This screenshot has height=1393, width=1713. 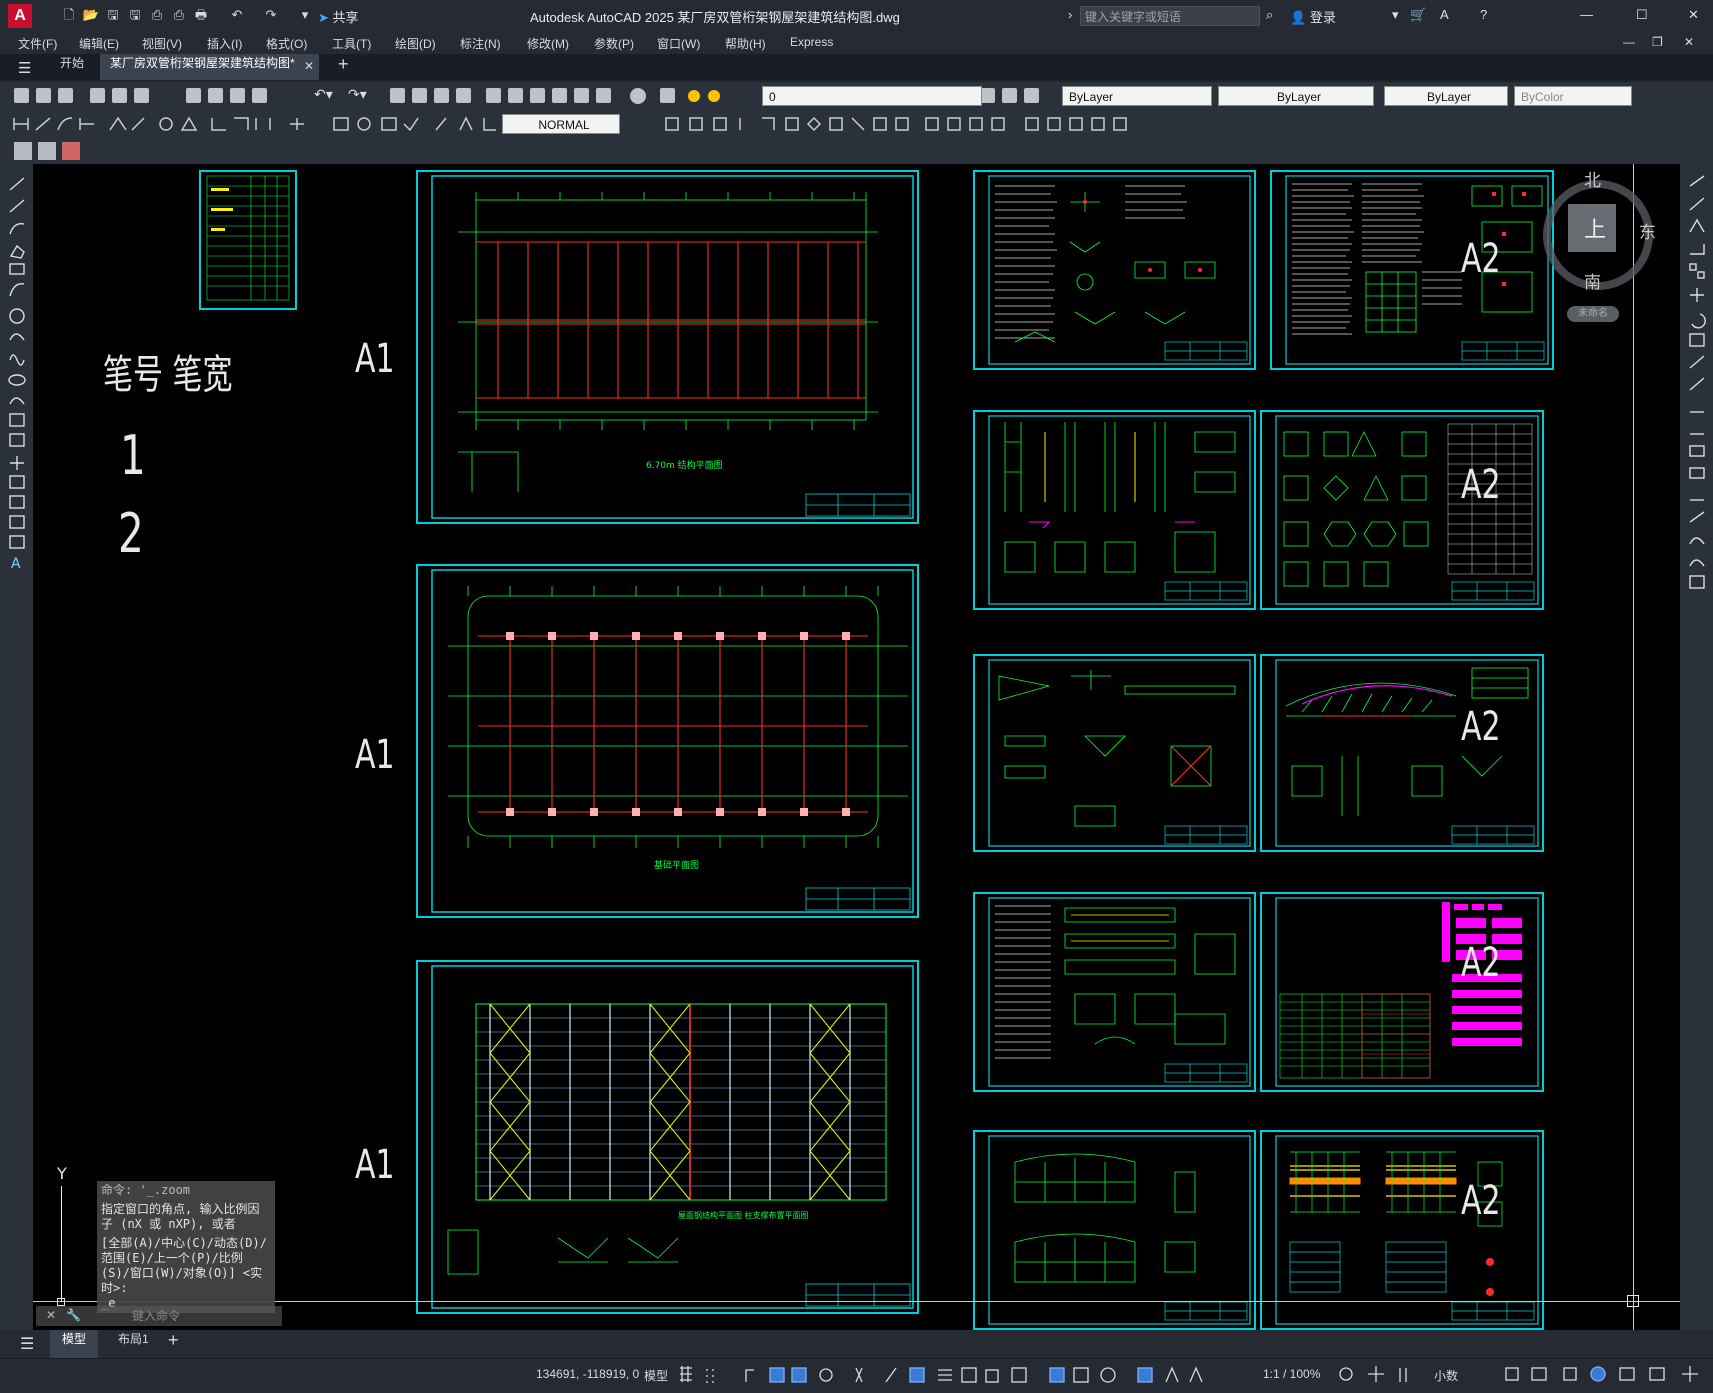 What do you see at coordinates (286, 43) in the screenshot?
I see `menu-format: 格式(O)` at bounding box center [286, 43].